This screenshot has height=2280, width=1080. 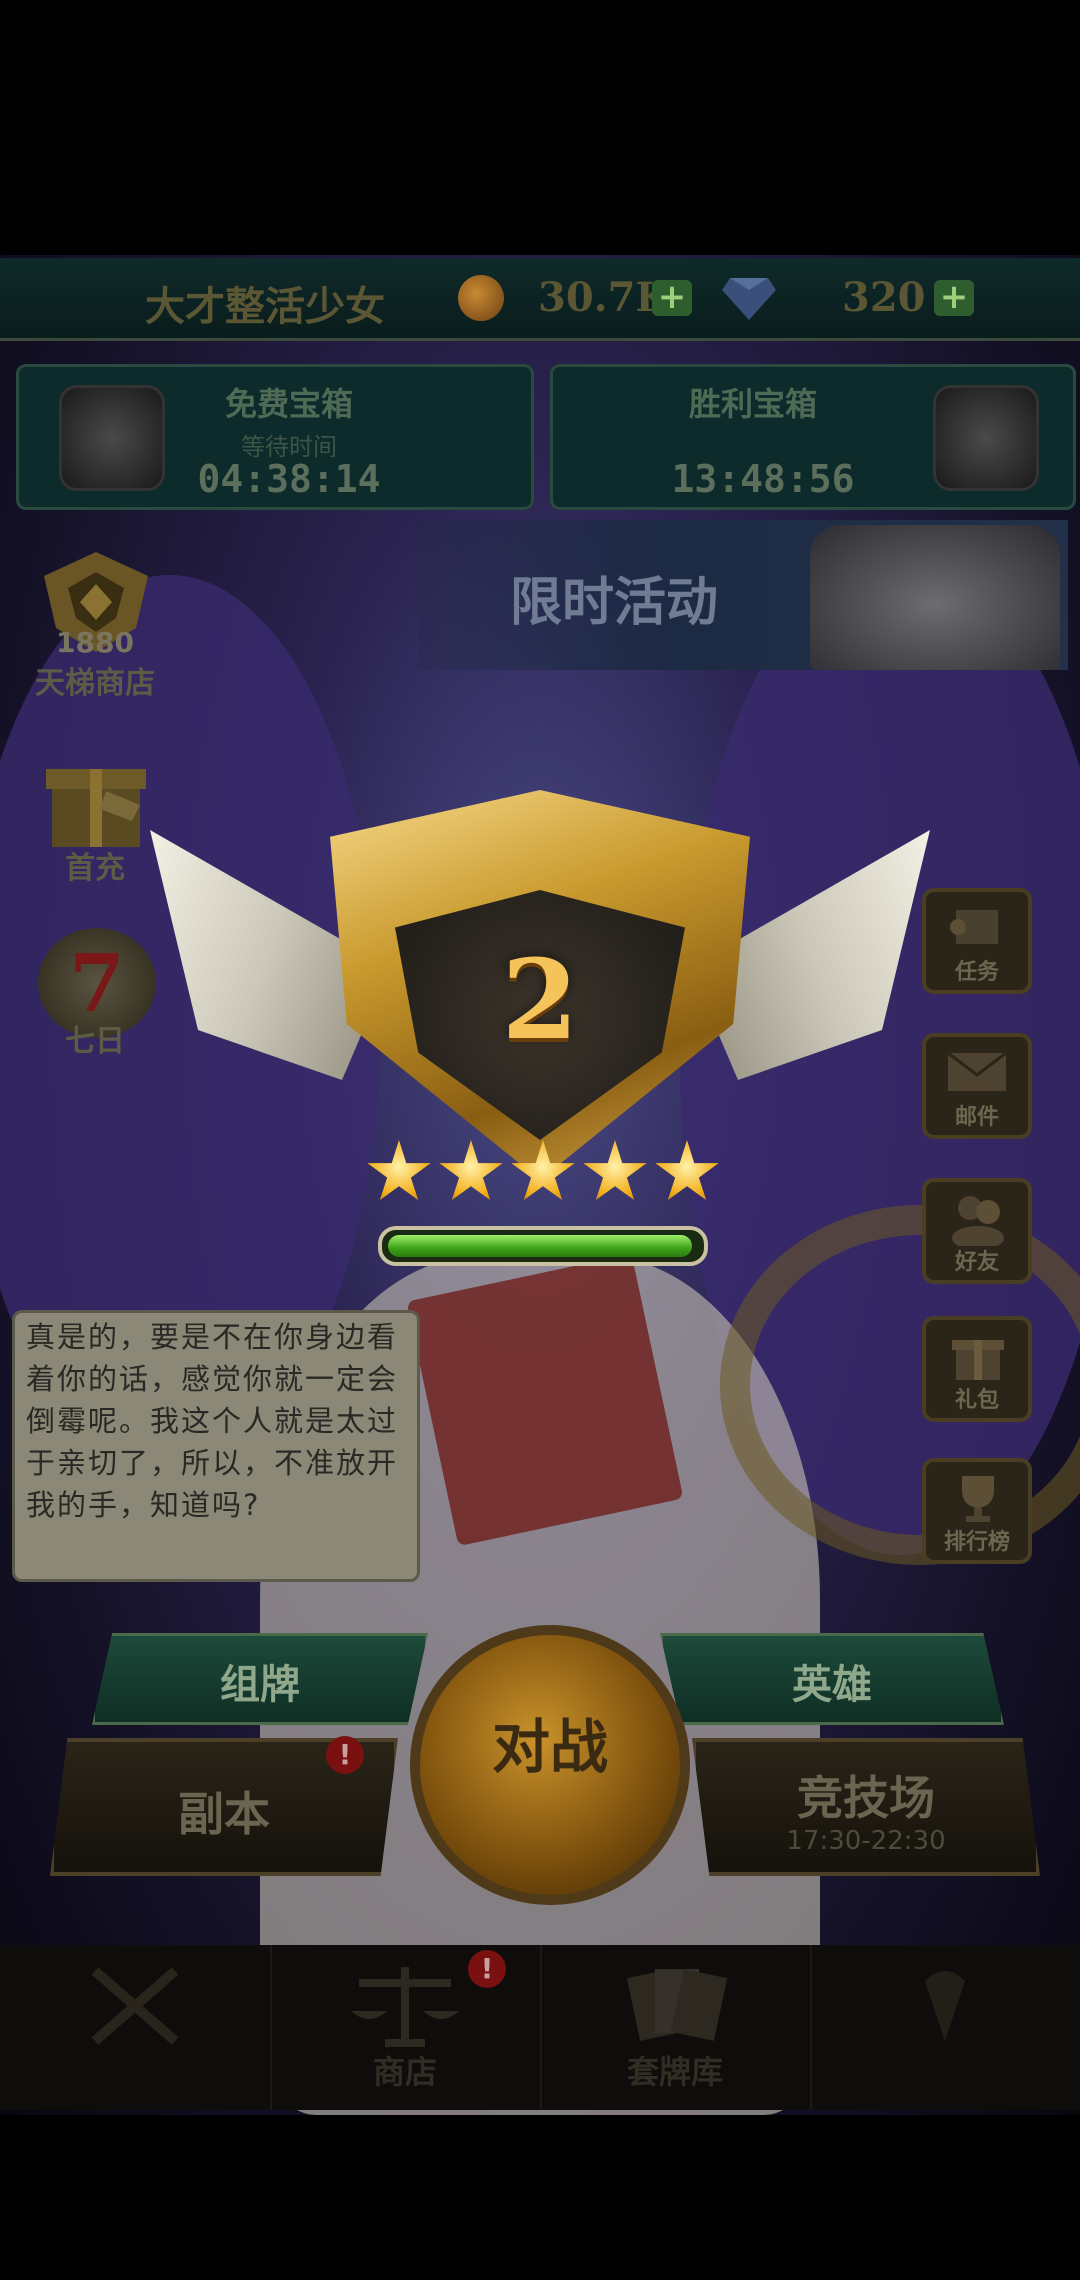 I want to click on rank-progress-bar, so click(x=543, y=1246).